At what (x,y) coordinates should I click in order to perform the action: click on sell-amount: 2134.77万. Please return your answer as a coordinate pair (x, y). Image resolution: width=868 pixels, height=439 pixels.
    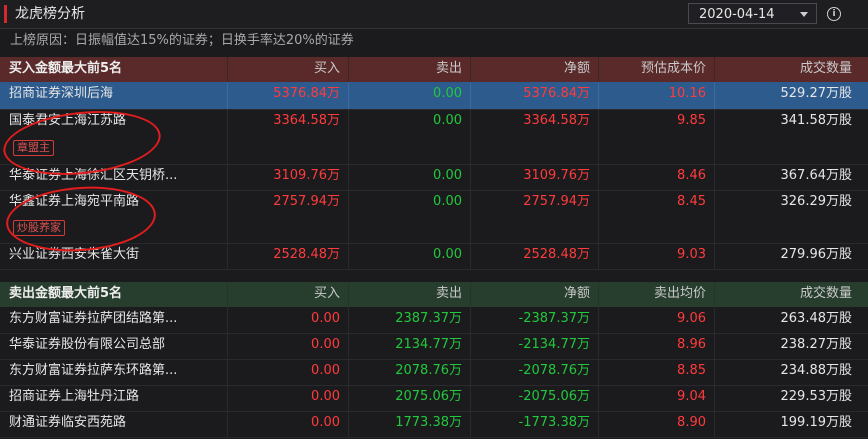
    Looking at the image, I should click on (410, 346).